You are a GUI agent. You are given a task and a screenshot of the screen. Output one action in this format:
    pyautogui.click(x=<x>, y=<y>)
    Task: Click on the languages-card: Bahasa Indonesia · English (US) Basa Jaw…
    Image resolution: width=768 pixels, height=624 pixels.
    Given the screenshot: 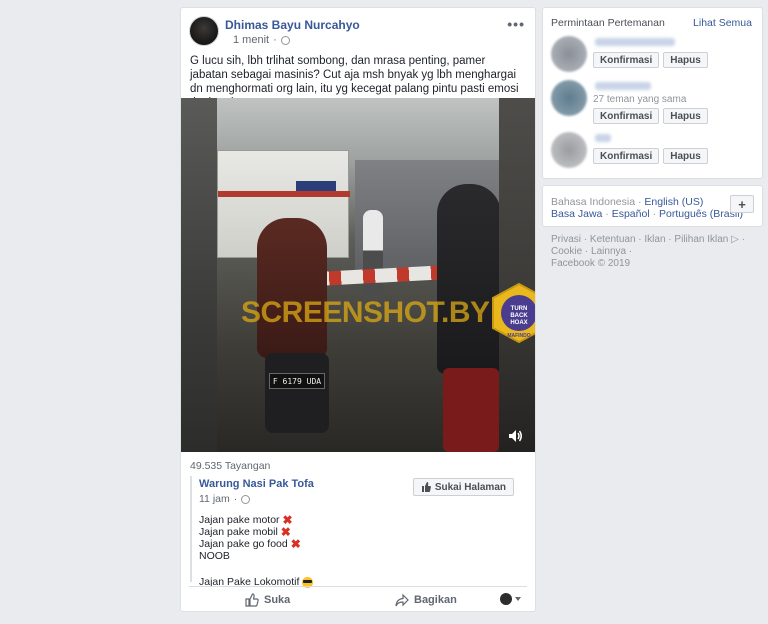 What is the action you would take?
    pyautogui.click(x=652, y=206)
    